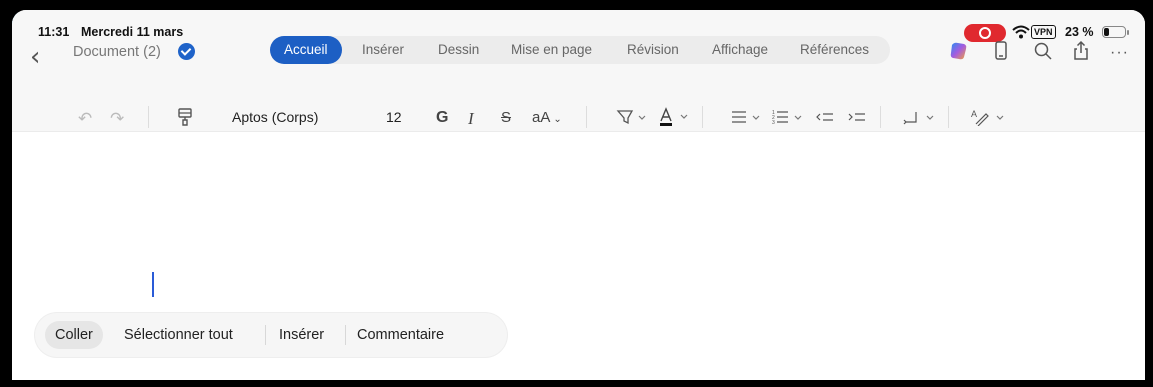  I want to click on text-size-label: aA, so click(541, 117).